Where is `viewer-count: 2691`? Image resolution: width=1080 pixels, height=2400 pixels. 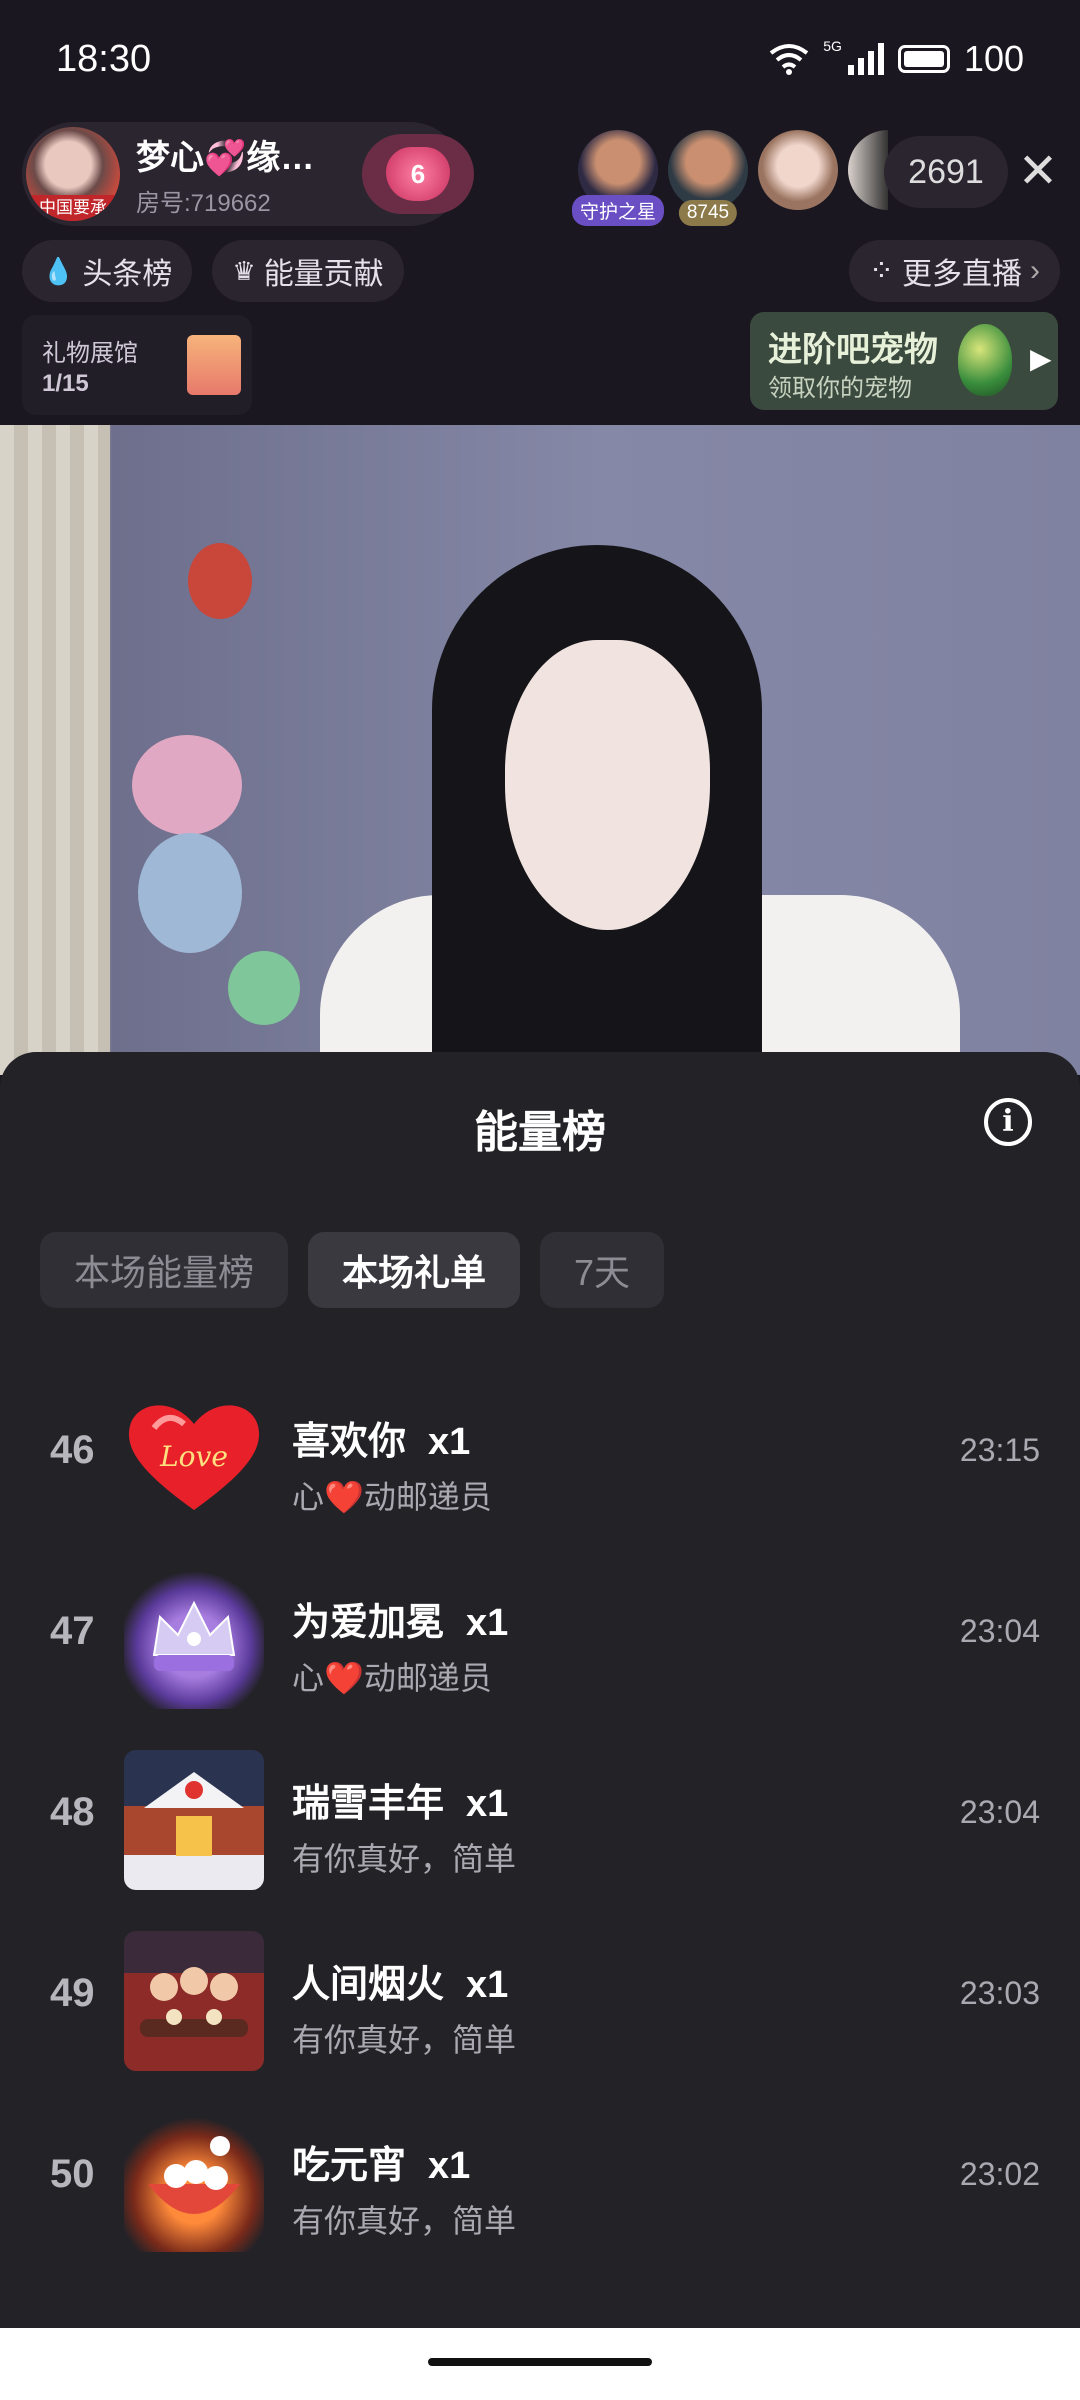
viewer-count: 2691 is located at coordinates (946, 172).